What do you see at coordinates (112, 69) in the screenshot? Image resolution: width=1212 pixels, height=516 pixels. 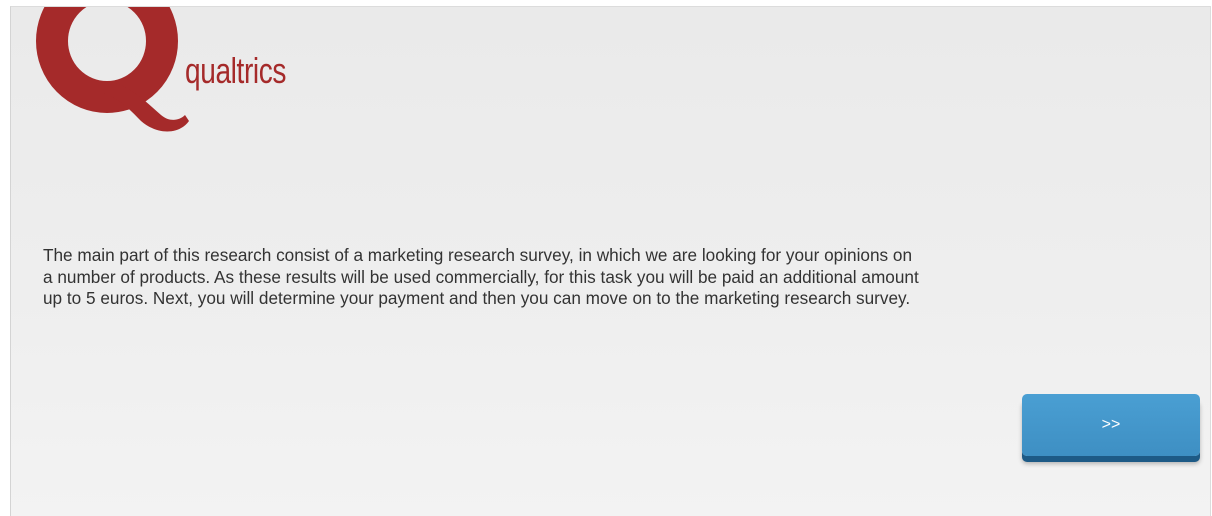 I see `qualtrics-q-icon` at bounding box center [112, 69].